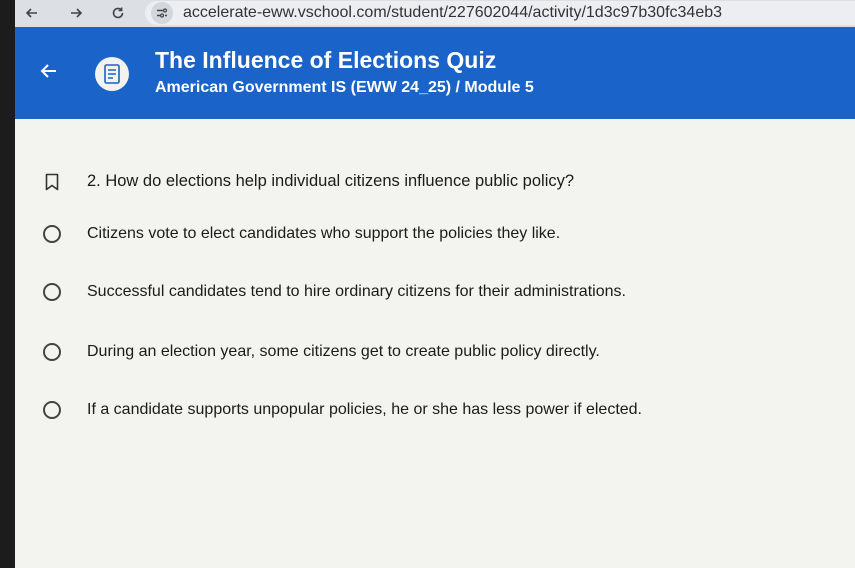 Image resolution: width=855 pixels, height=568 pixels. What do you see at coordinates (52, 182) in the screenshot?
I see `bookmark-icon` at bounding box center [52, 182].